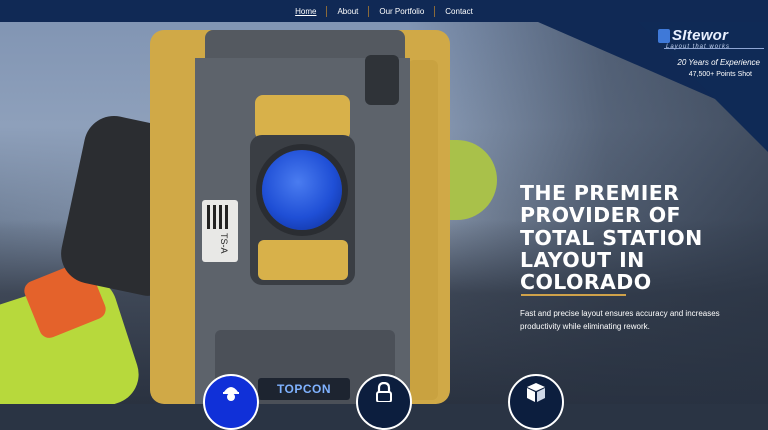 The width and height of the screenshot is (768, 430). Describe the element at coordinates (304, 389) in the screenshot. I see `instrument-brand: TOPCON` at that location.